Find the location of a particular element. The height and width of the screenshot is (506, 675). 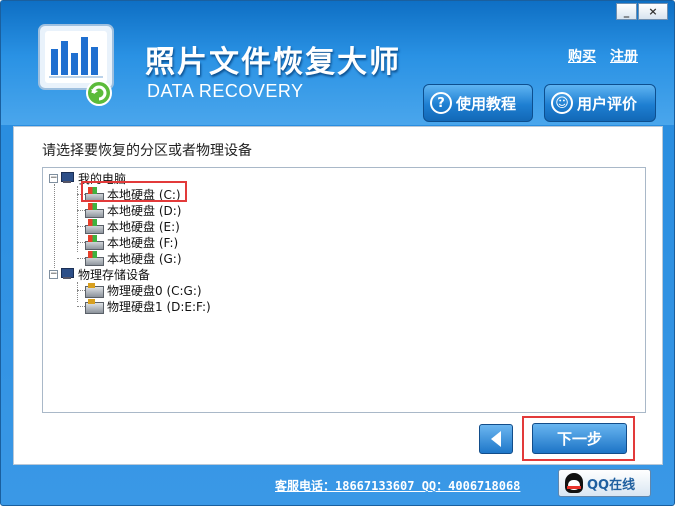

tree-item-label: 物理硬盘0 (C:G:) is located at coordinates (154, 290).